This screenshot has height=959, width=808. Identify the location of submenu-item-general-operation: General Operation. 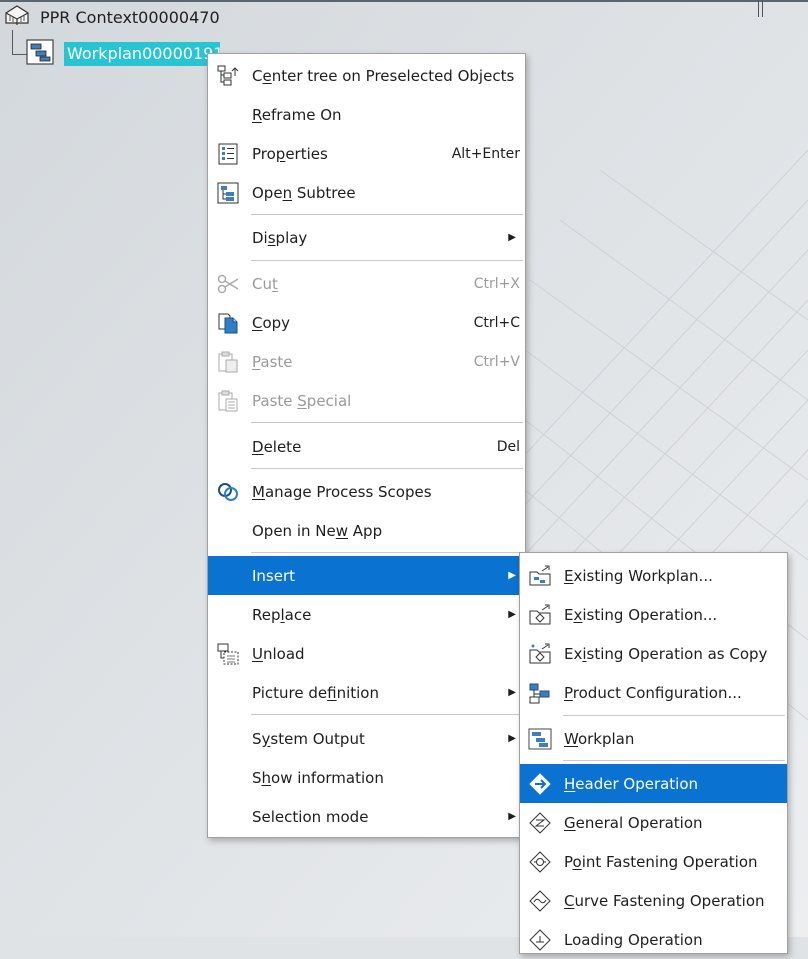
(653, 822).